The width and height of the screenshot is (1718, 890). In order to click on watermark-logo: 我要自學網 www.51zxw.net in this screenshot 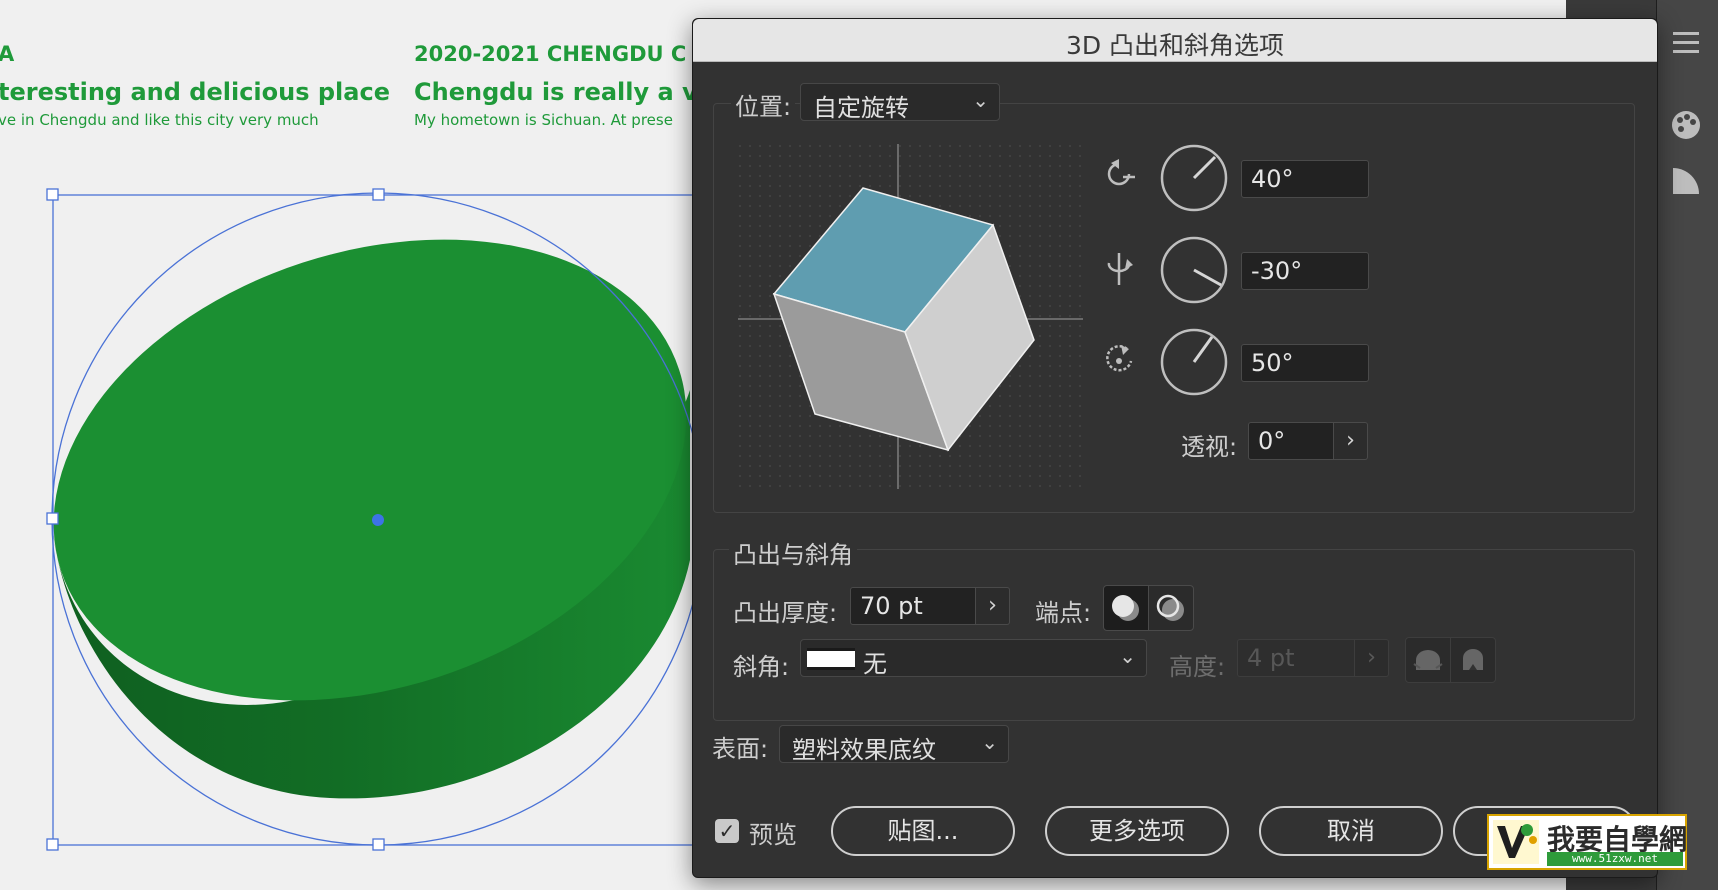, I will do `click(1587, 842)`.